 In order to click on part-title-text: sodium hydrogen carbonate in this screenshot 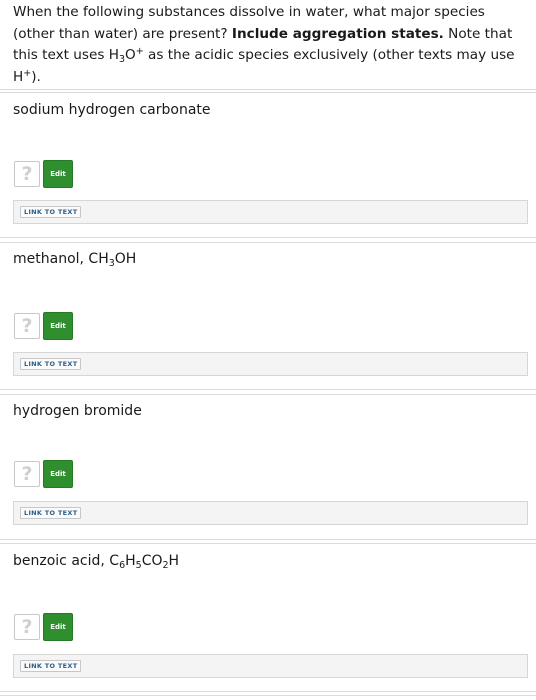, I will do `click(112, 110)`.